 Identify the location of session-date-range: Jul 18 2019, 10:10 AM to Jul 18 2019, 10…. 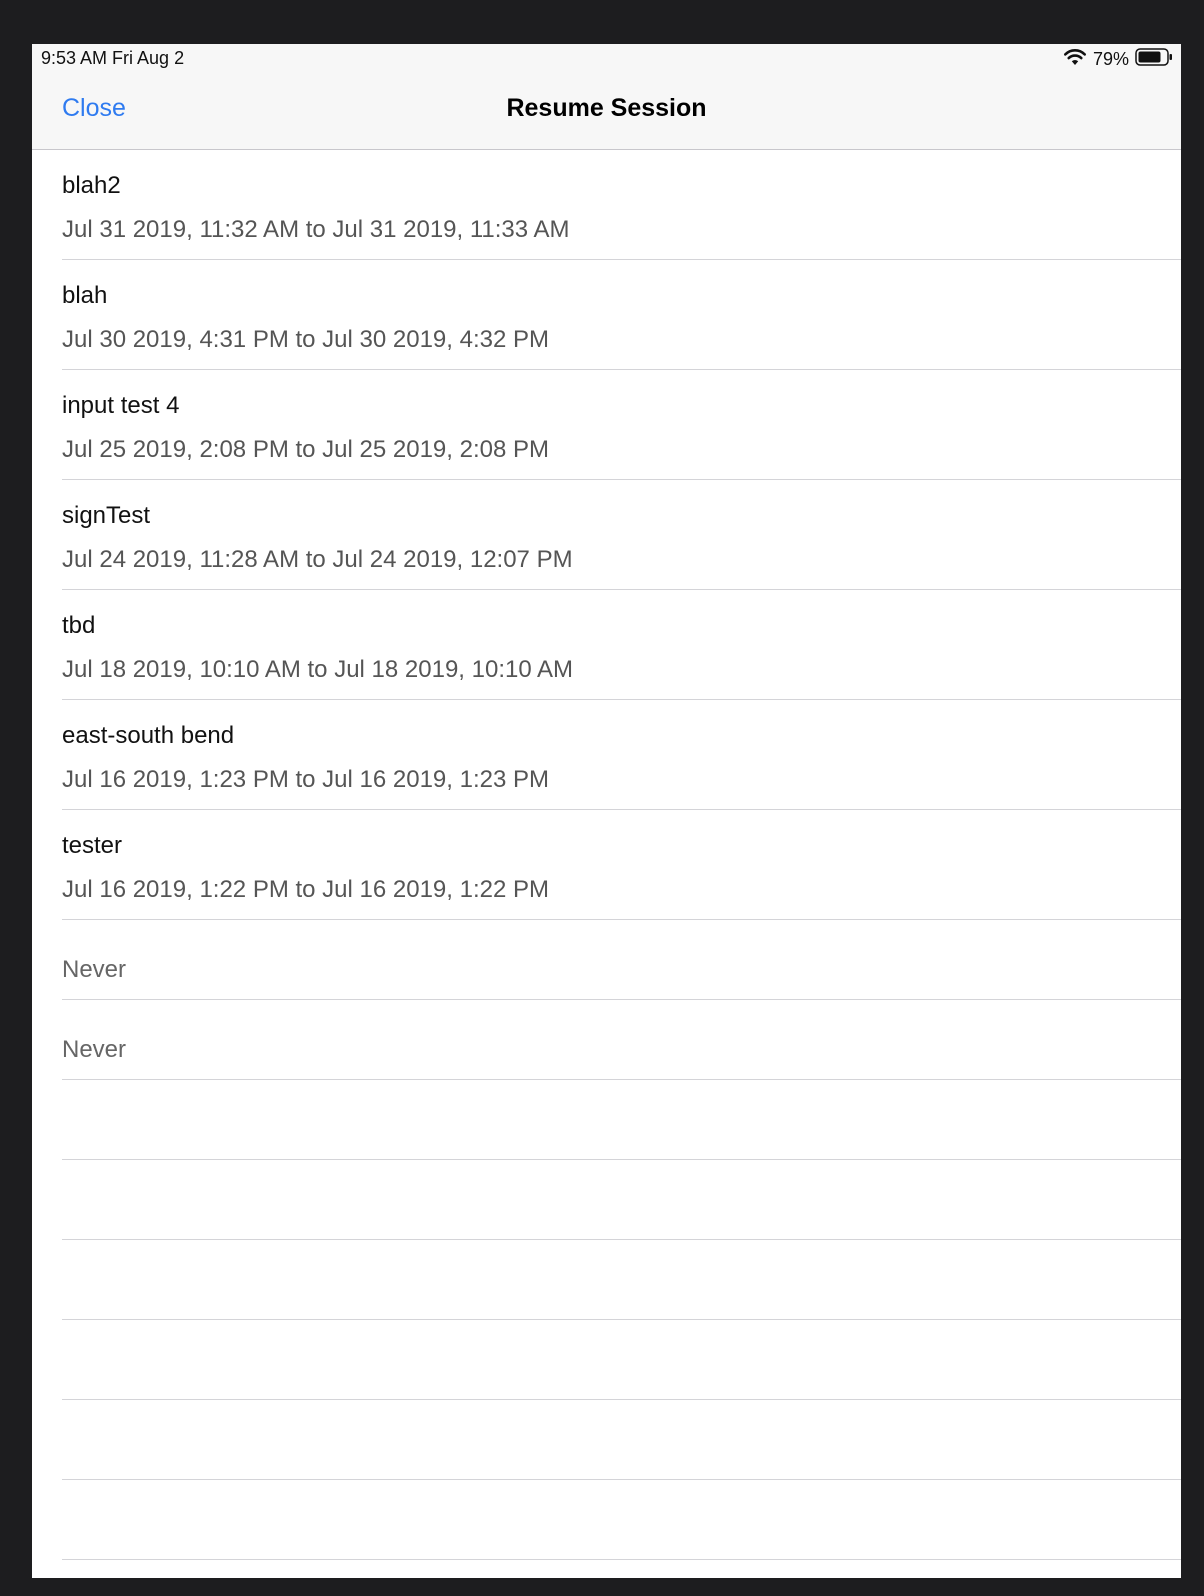
(318, 669).